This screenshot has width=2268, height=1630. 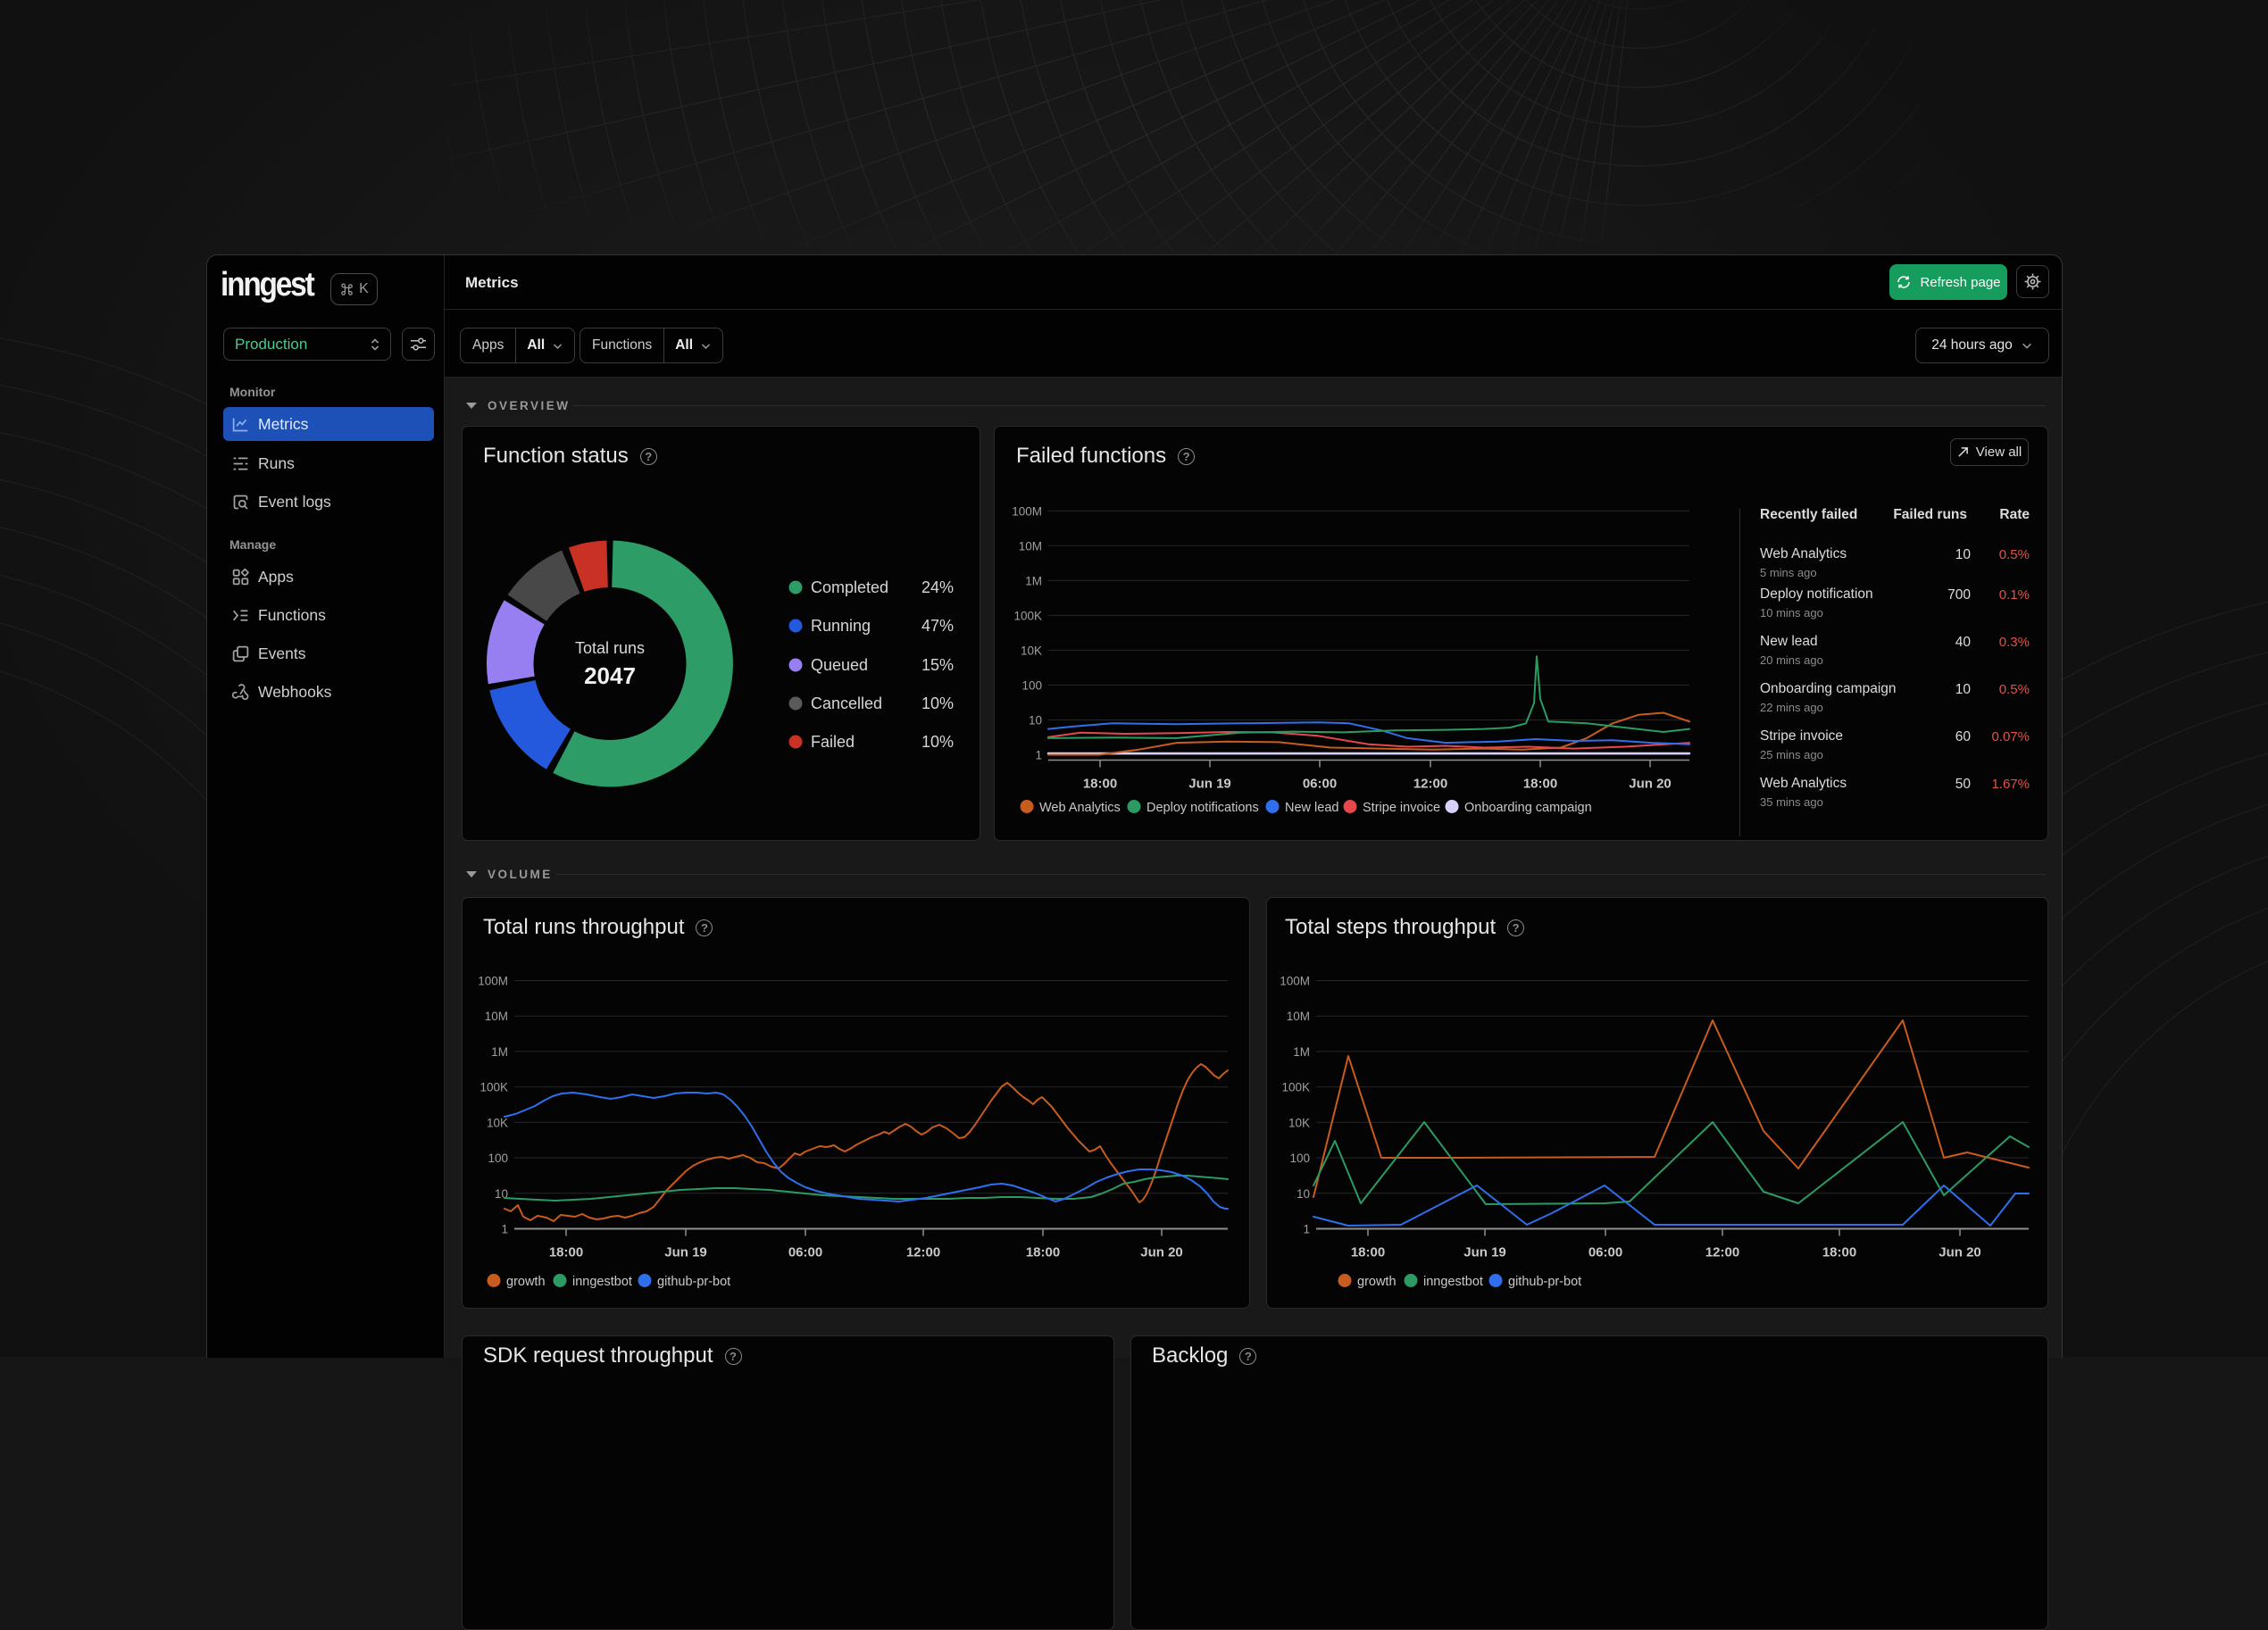 I want to click on svg-text: 2047, so click(x=610, y=675).